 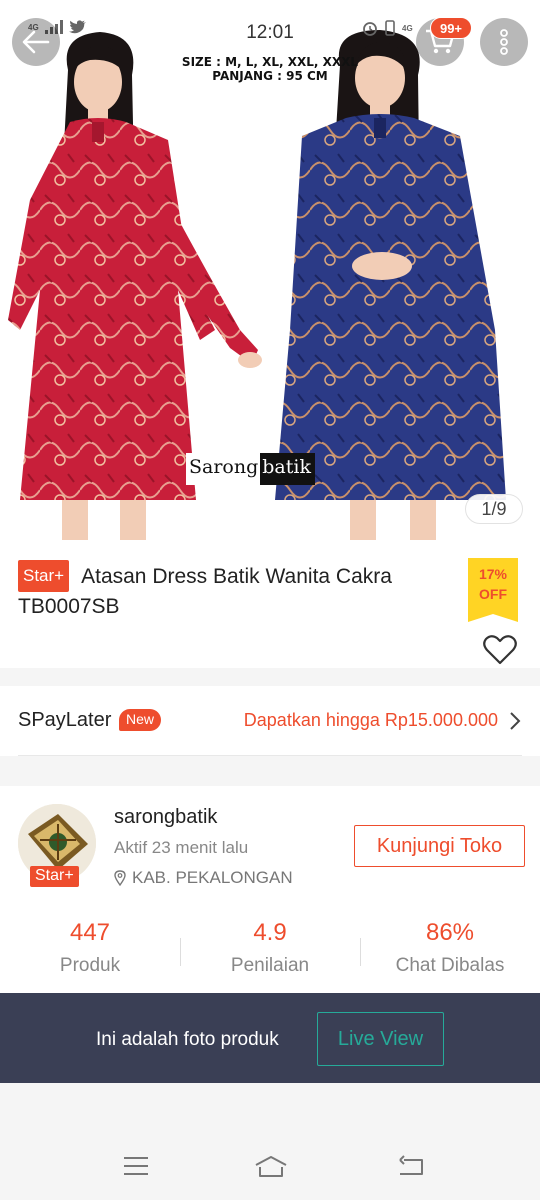 What do you see at coordinates (270, 76) in the screenshot?
I see `length-info: PANJANG : 95 CM` at bounding box center [270, 76].